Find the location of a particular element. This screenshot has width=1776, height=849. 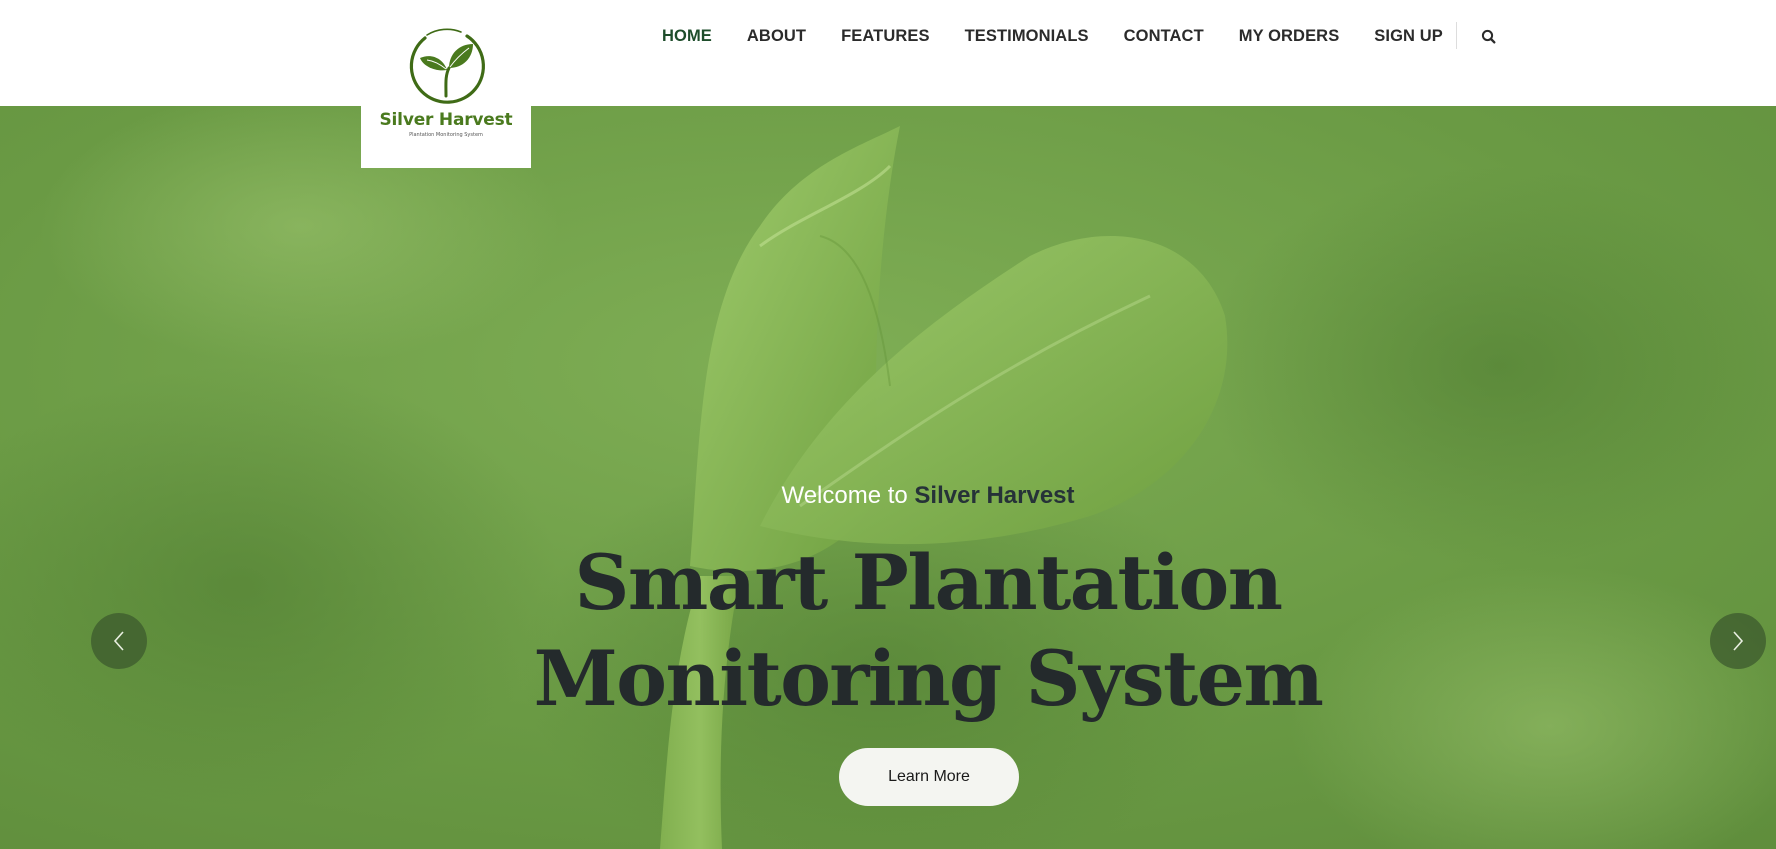

nav-item-contact: CONTACT is located at coordinates (1164, 36).